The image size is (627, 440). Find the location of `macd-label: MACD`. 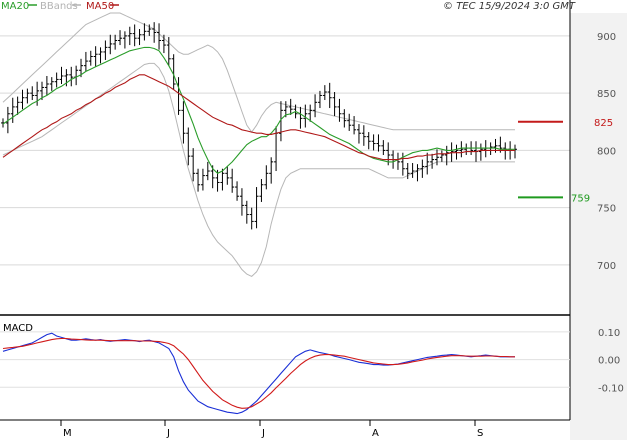

macd-label: MACD is located at coordinates (18, 328).